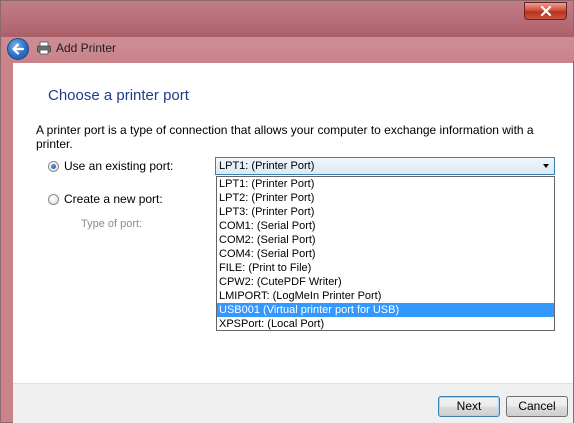 This screenshot has width=574, height=423. I want to click on existing-port-value: LPT1: (Printer Port), so click(267, 166).